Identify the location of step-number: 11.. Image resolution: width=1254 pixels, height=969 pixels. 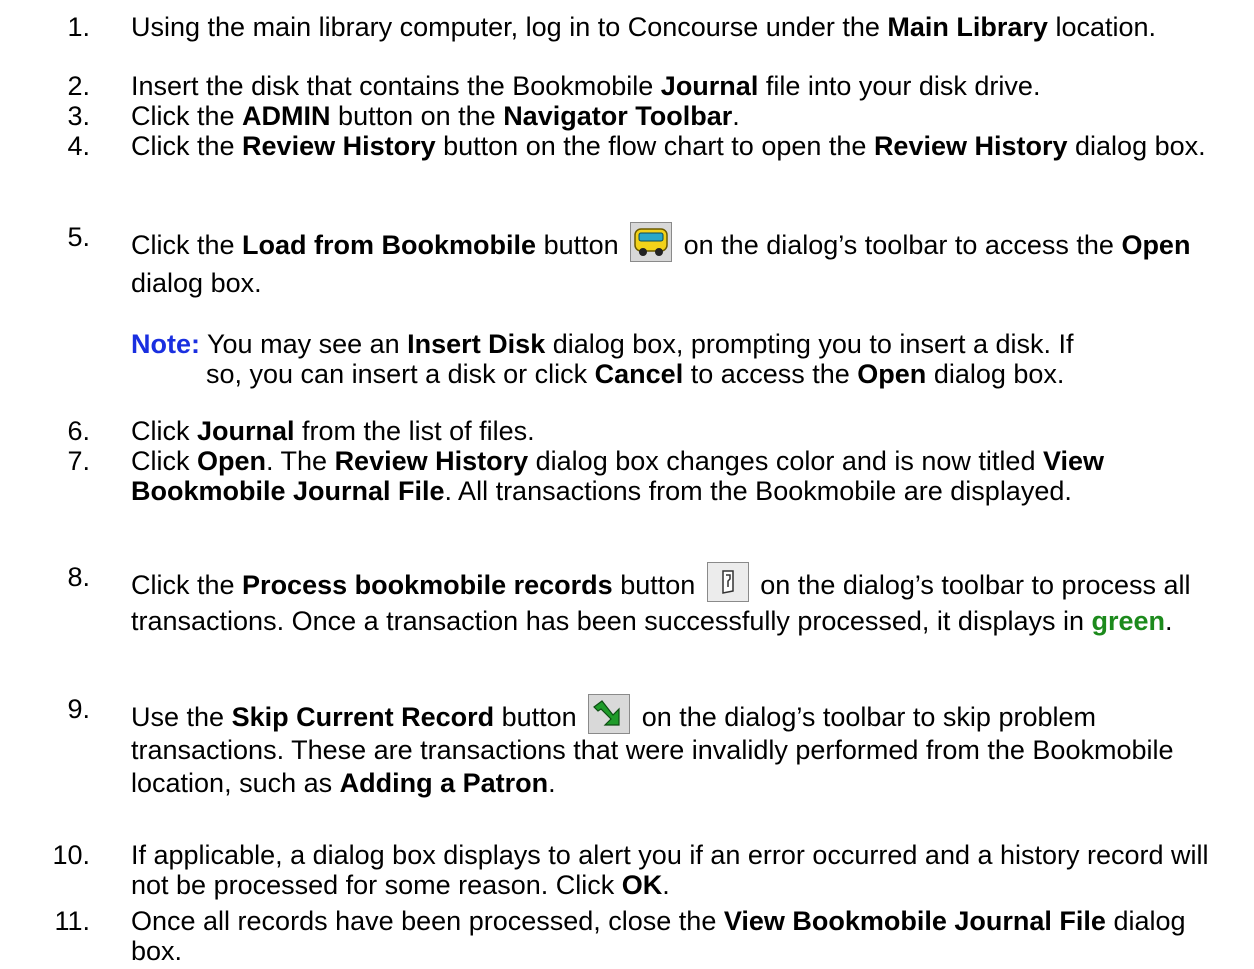
(72, 921).